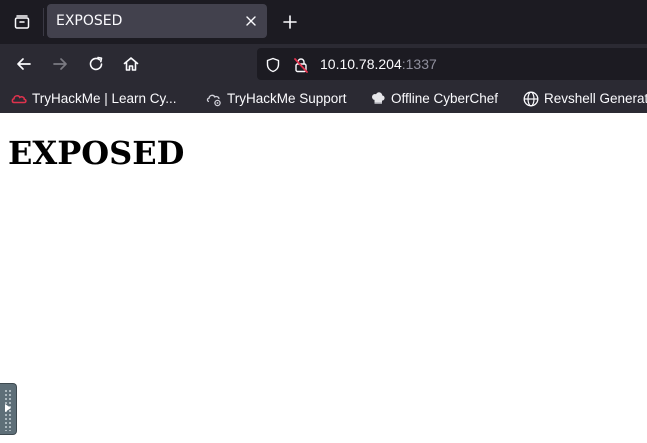  I want to click on tracking-protection-button, so click(273, 65).